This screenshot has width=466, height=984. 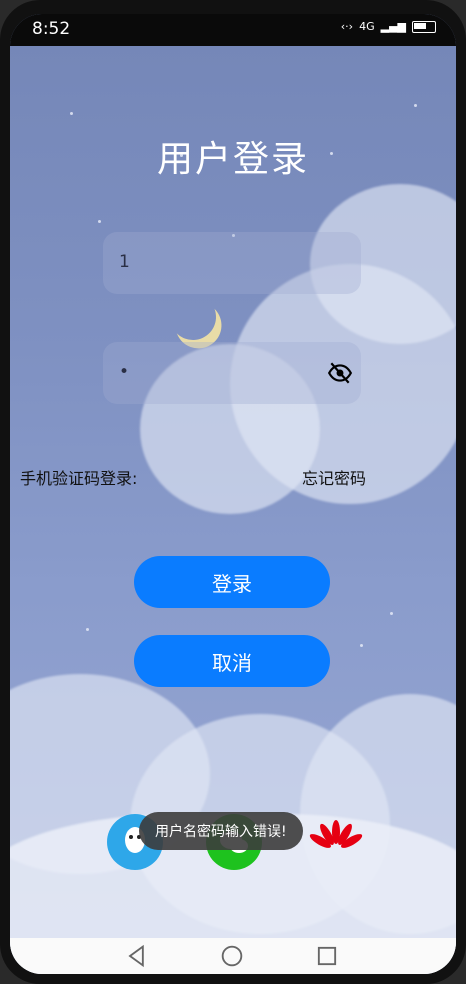 I want to click on forgot-password-link: 忘记密码, so click(x=334, y=477).